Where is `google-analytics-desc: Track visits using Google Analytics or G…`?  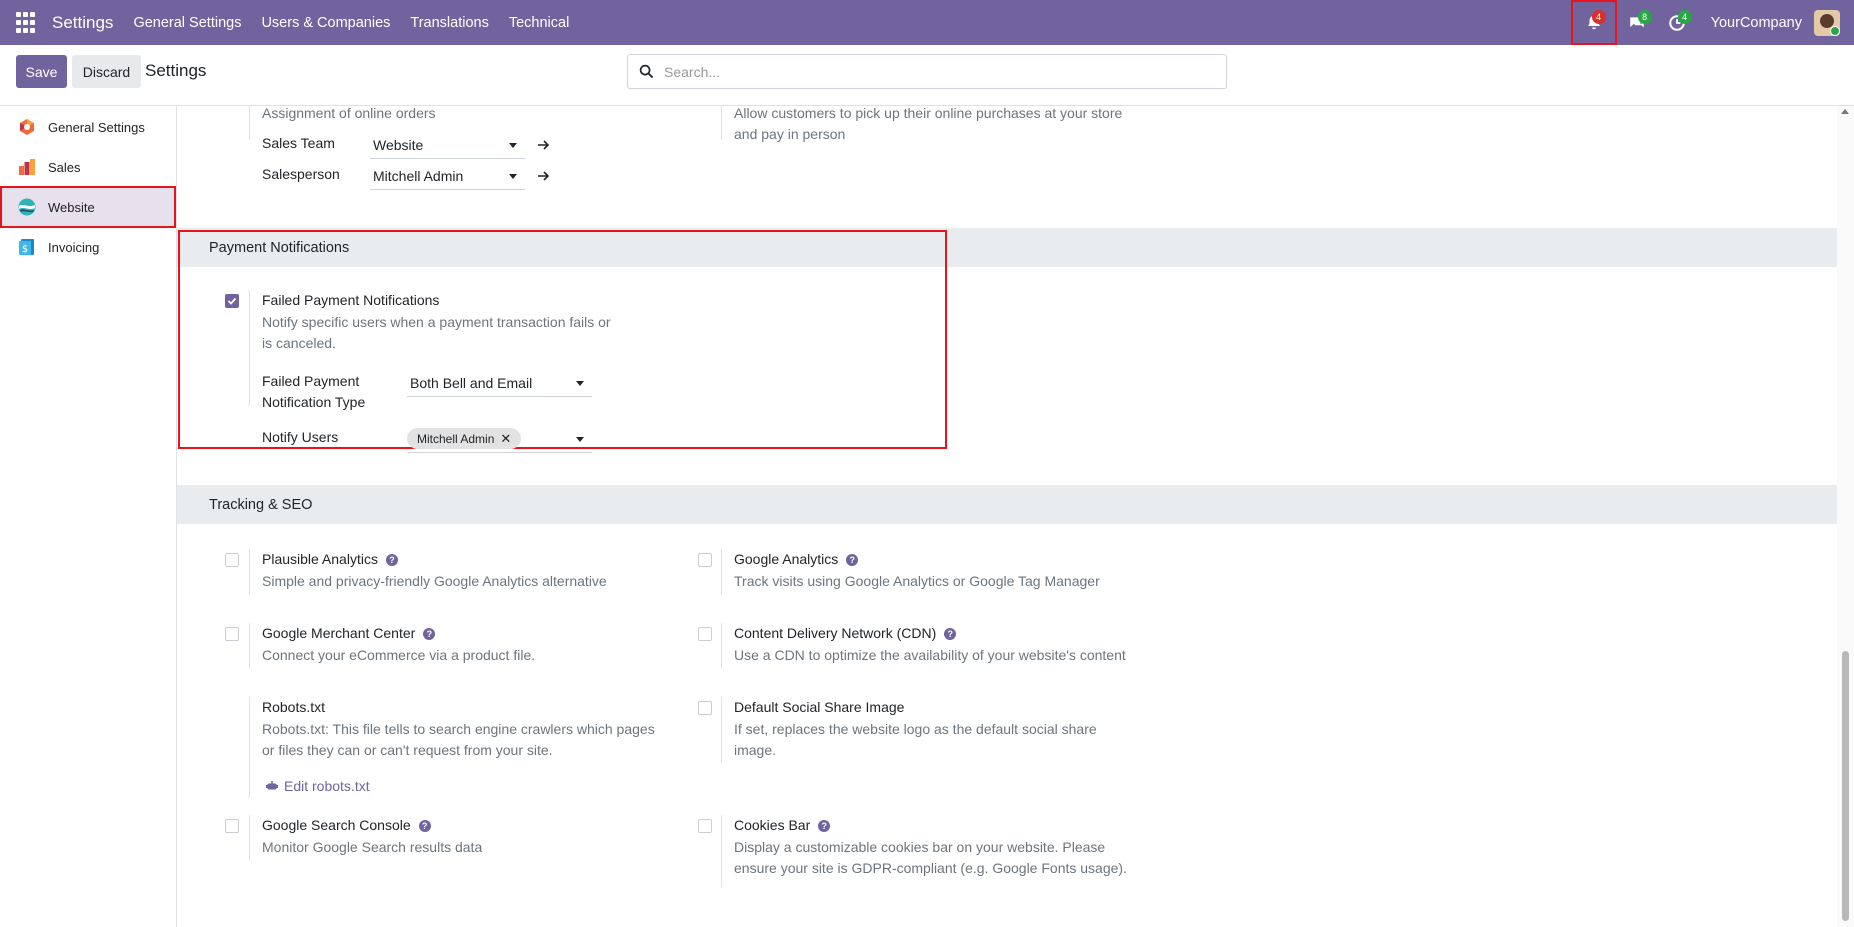
google-analytics-desc: Track visits using Google Analytics or G… is located at coordinates (917, 581).